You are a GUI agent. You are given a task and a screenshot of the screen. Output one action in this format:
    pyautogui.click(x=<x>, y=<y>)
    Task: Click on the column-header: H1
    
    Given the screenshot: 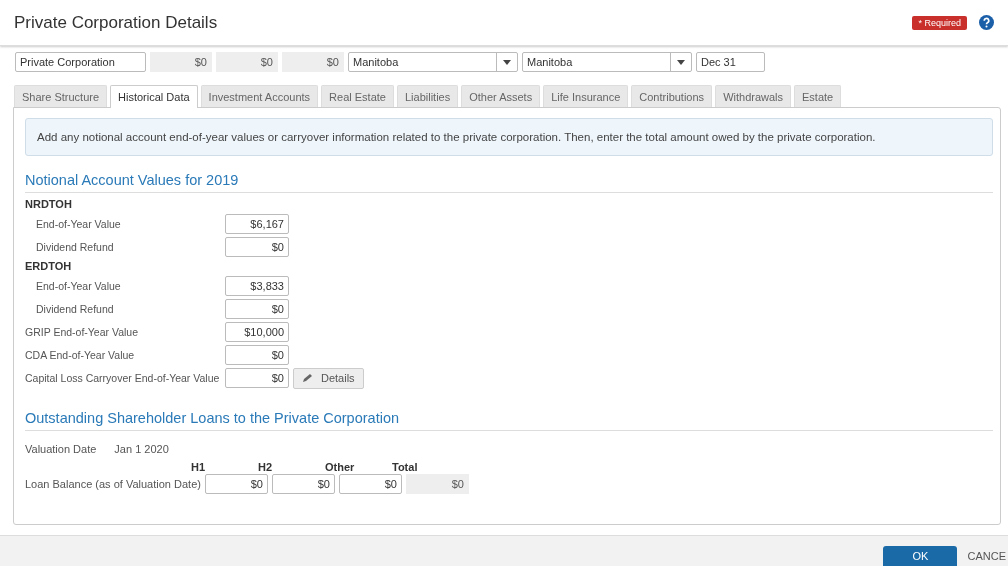 What is the action you would take?
    pyautogui.click(x=198, y=467)
    